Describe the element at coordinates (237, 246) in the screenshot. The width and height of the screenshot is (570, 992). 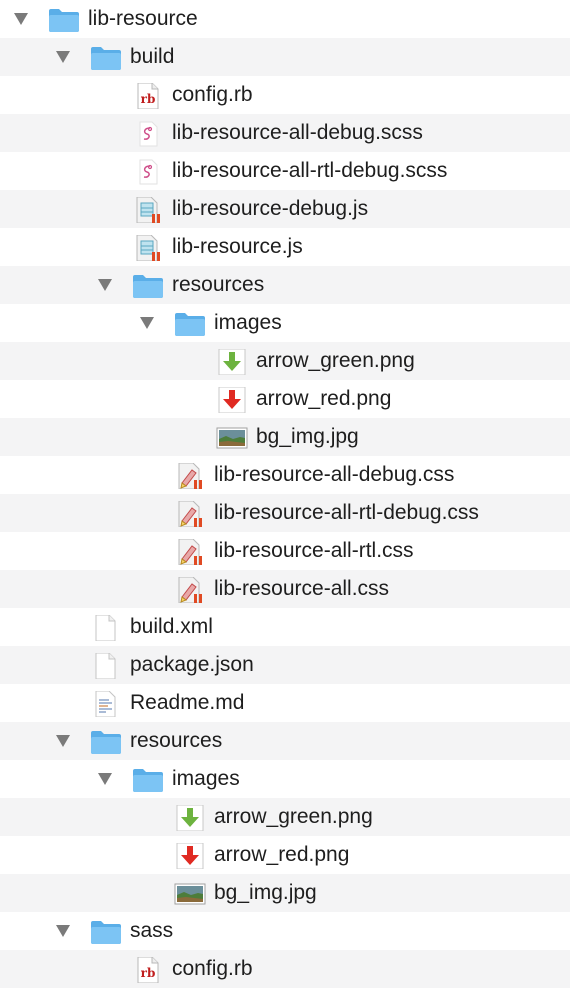
I see `tree-item-label: lib-resource.js` at that location.